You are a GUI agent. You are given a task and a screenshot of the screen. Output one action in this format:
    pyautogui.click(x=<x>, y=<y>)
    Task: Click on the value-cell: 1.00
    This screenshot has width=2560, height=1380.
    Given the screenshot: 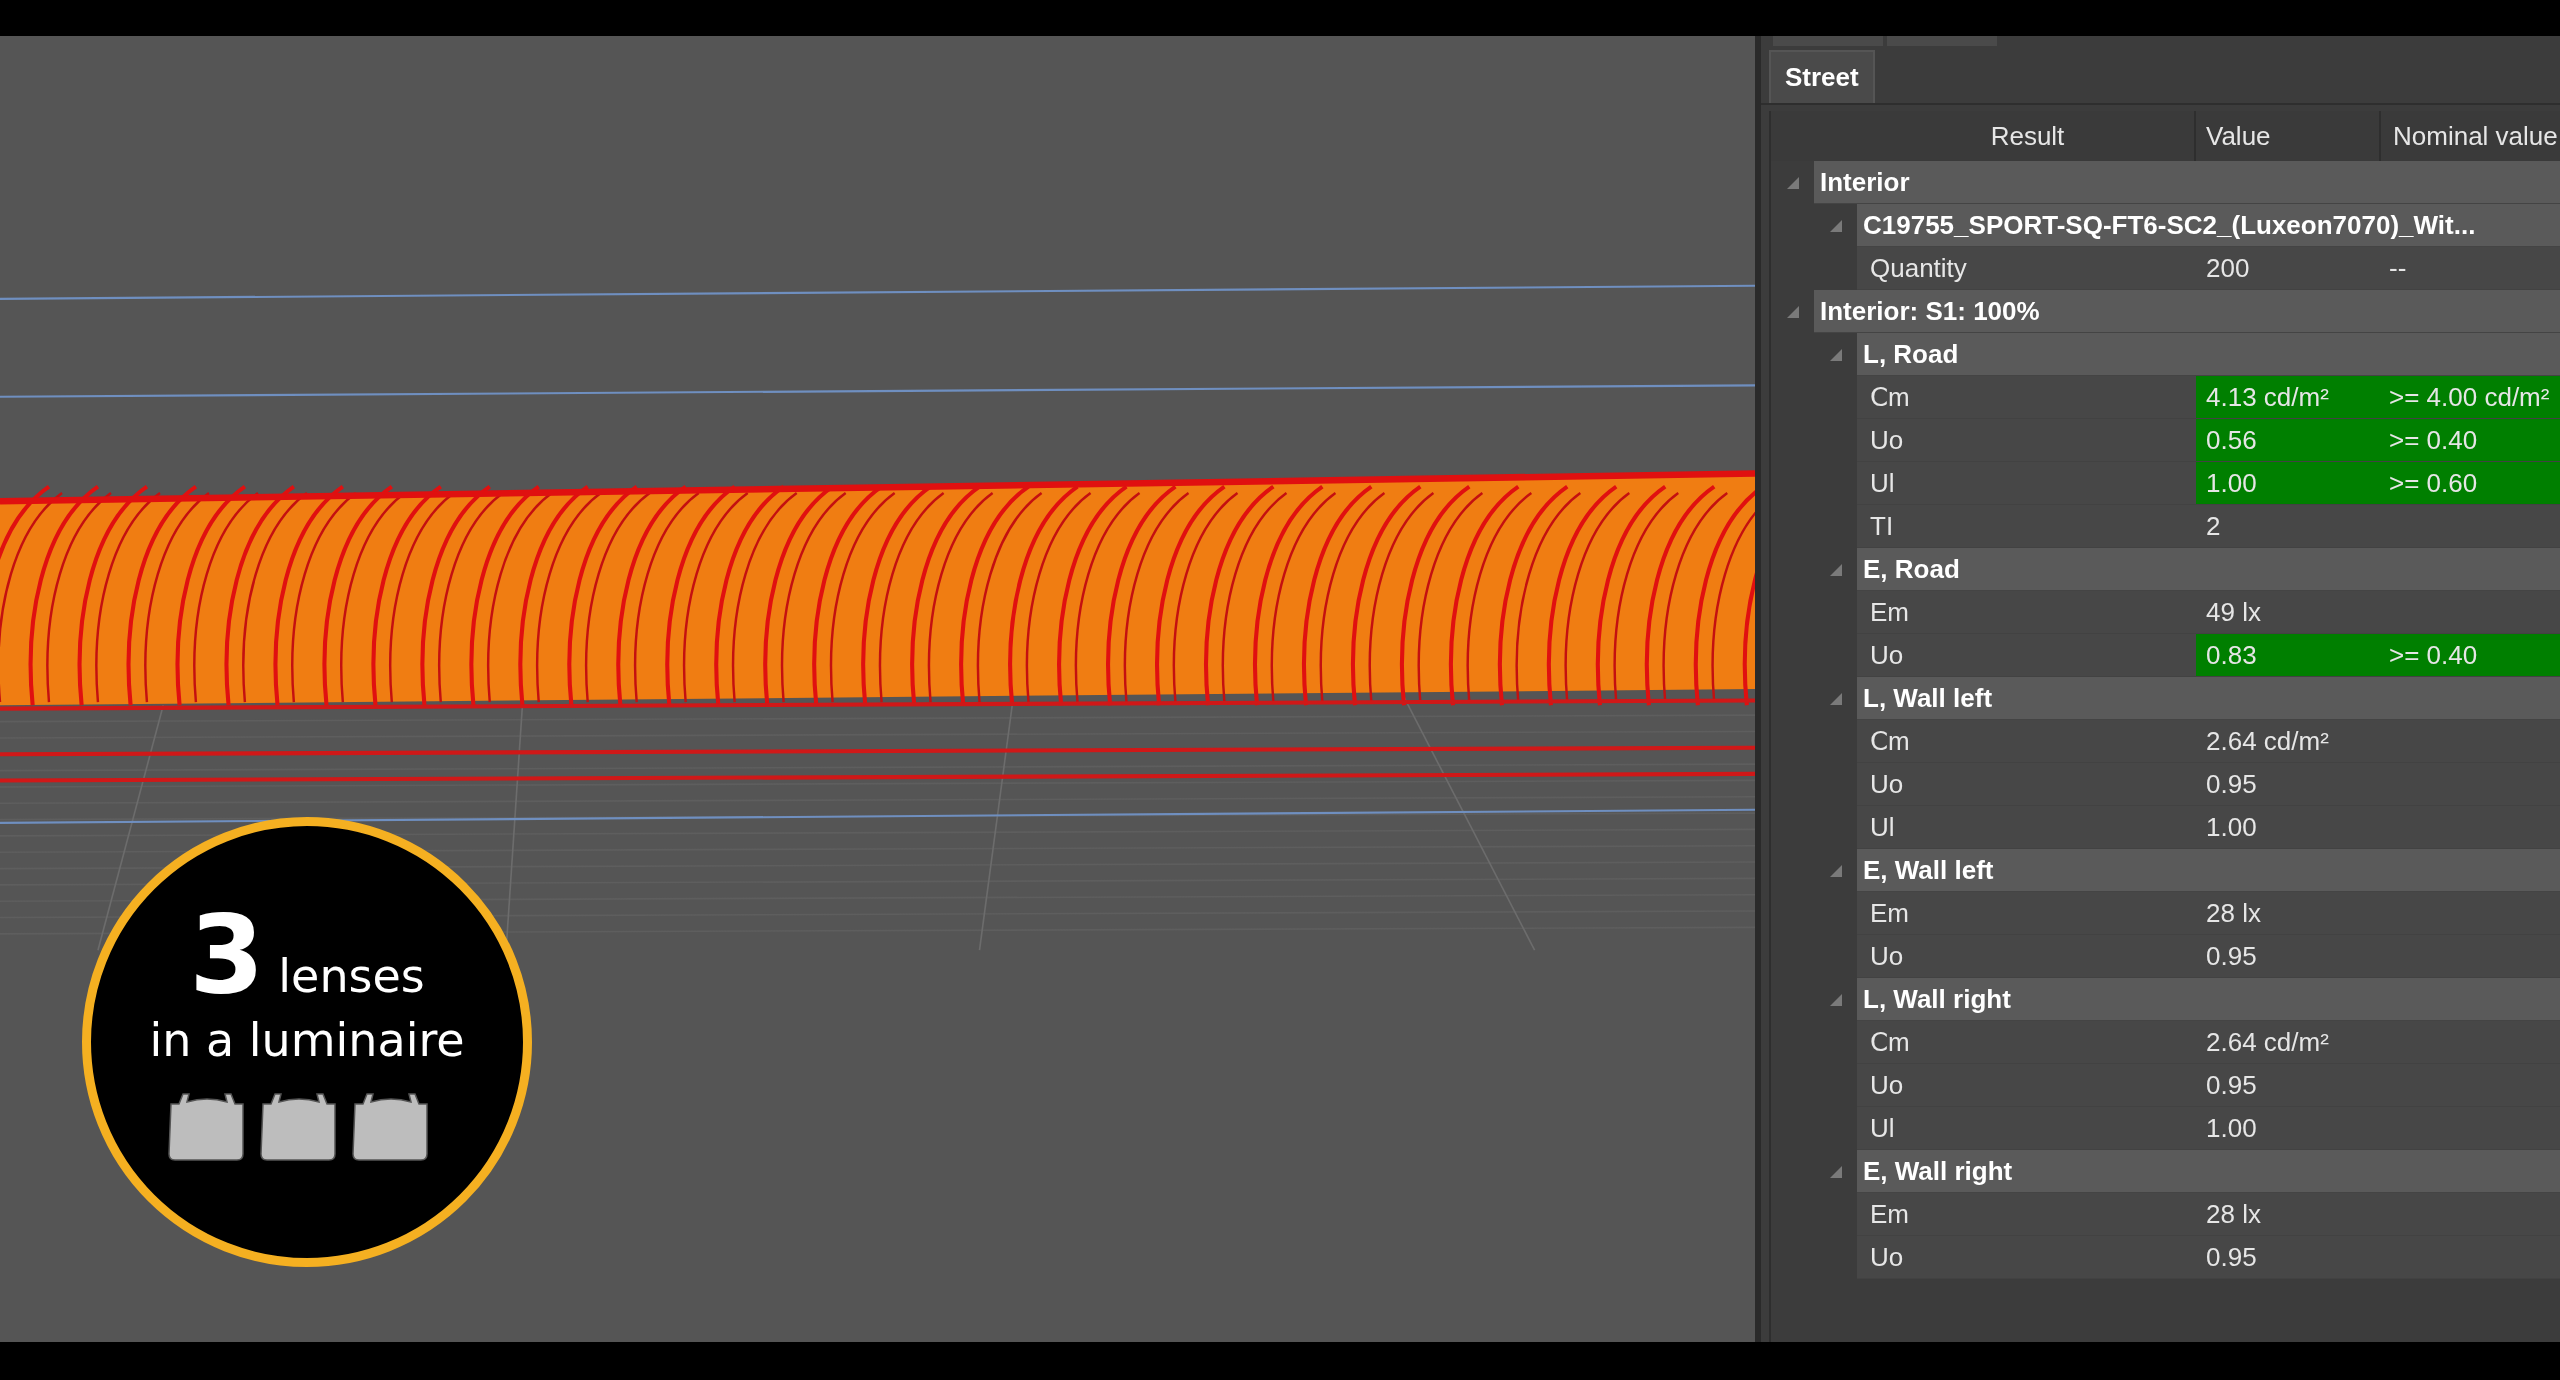 What is the action you would take?
    pyautogui.click(x=2288, y=483)
    